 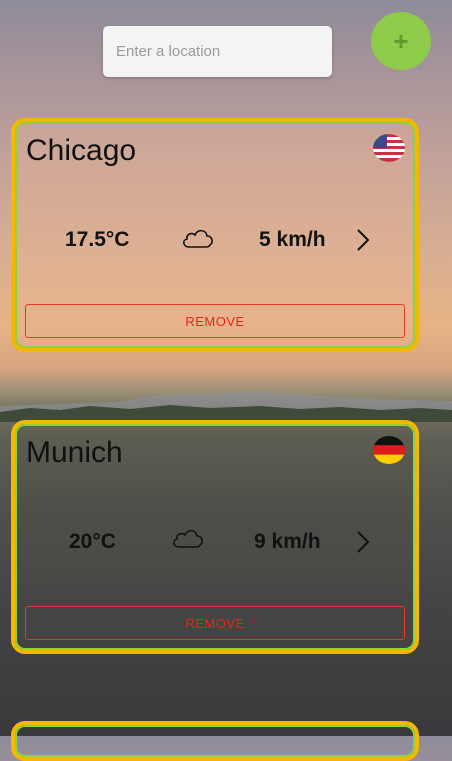 I want to click on location-search, so click(x=217, y=51).